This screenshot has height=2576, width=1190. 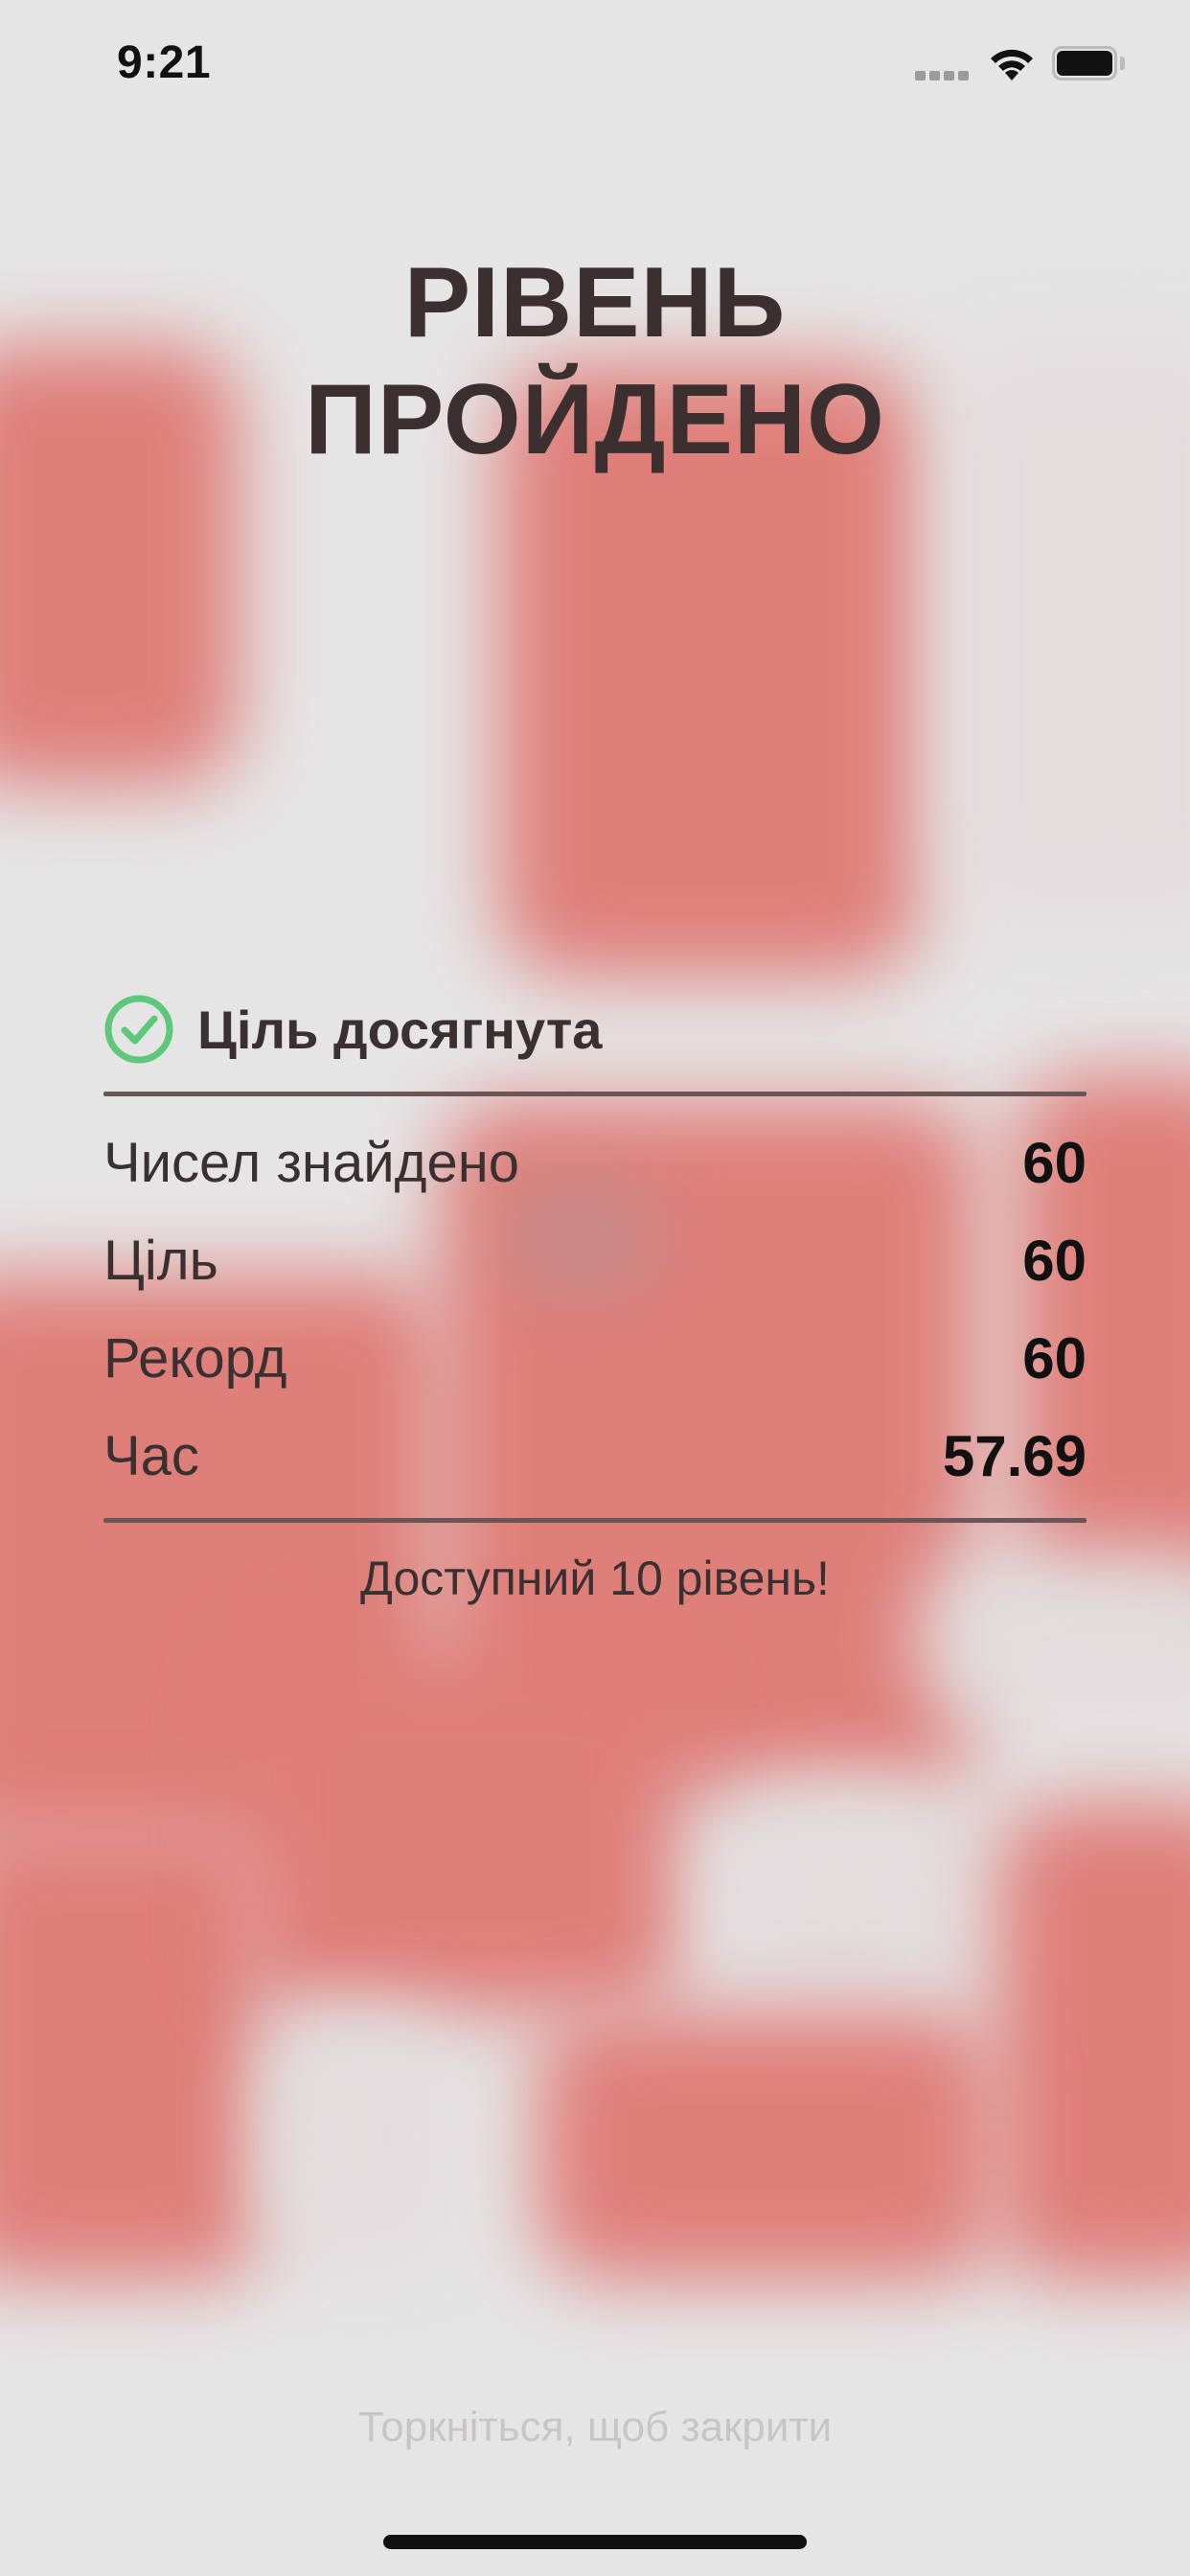 I want to click on stat-label: Ціль, so click(x=160, y=1260).